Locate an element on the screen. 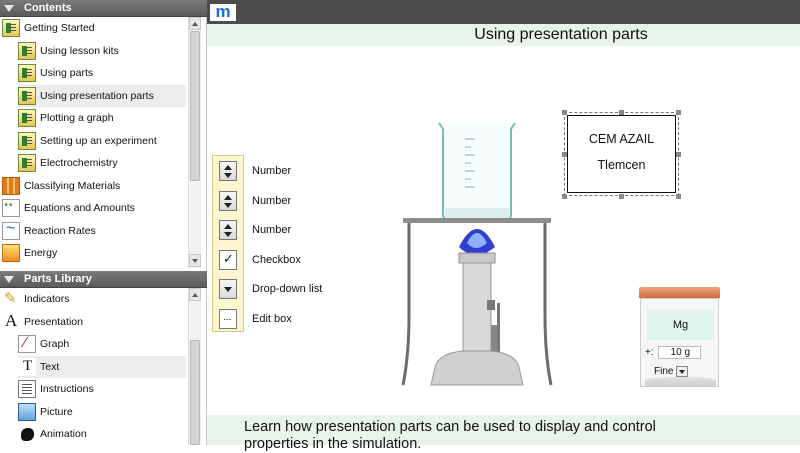  tree-item: Setting up an experiment is located at coordinates (102, 141).